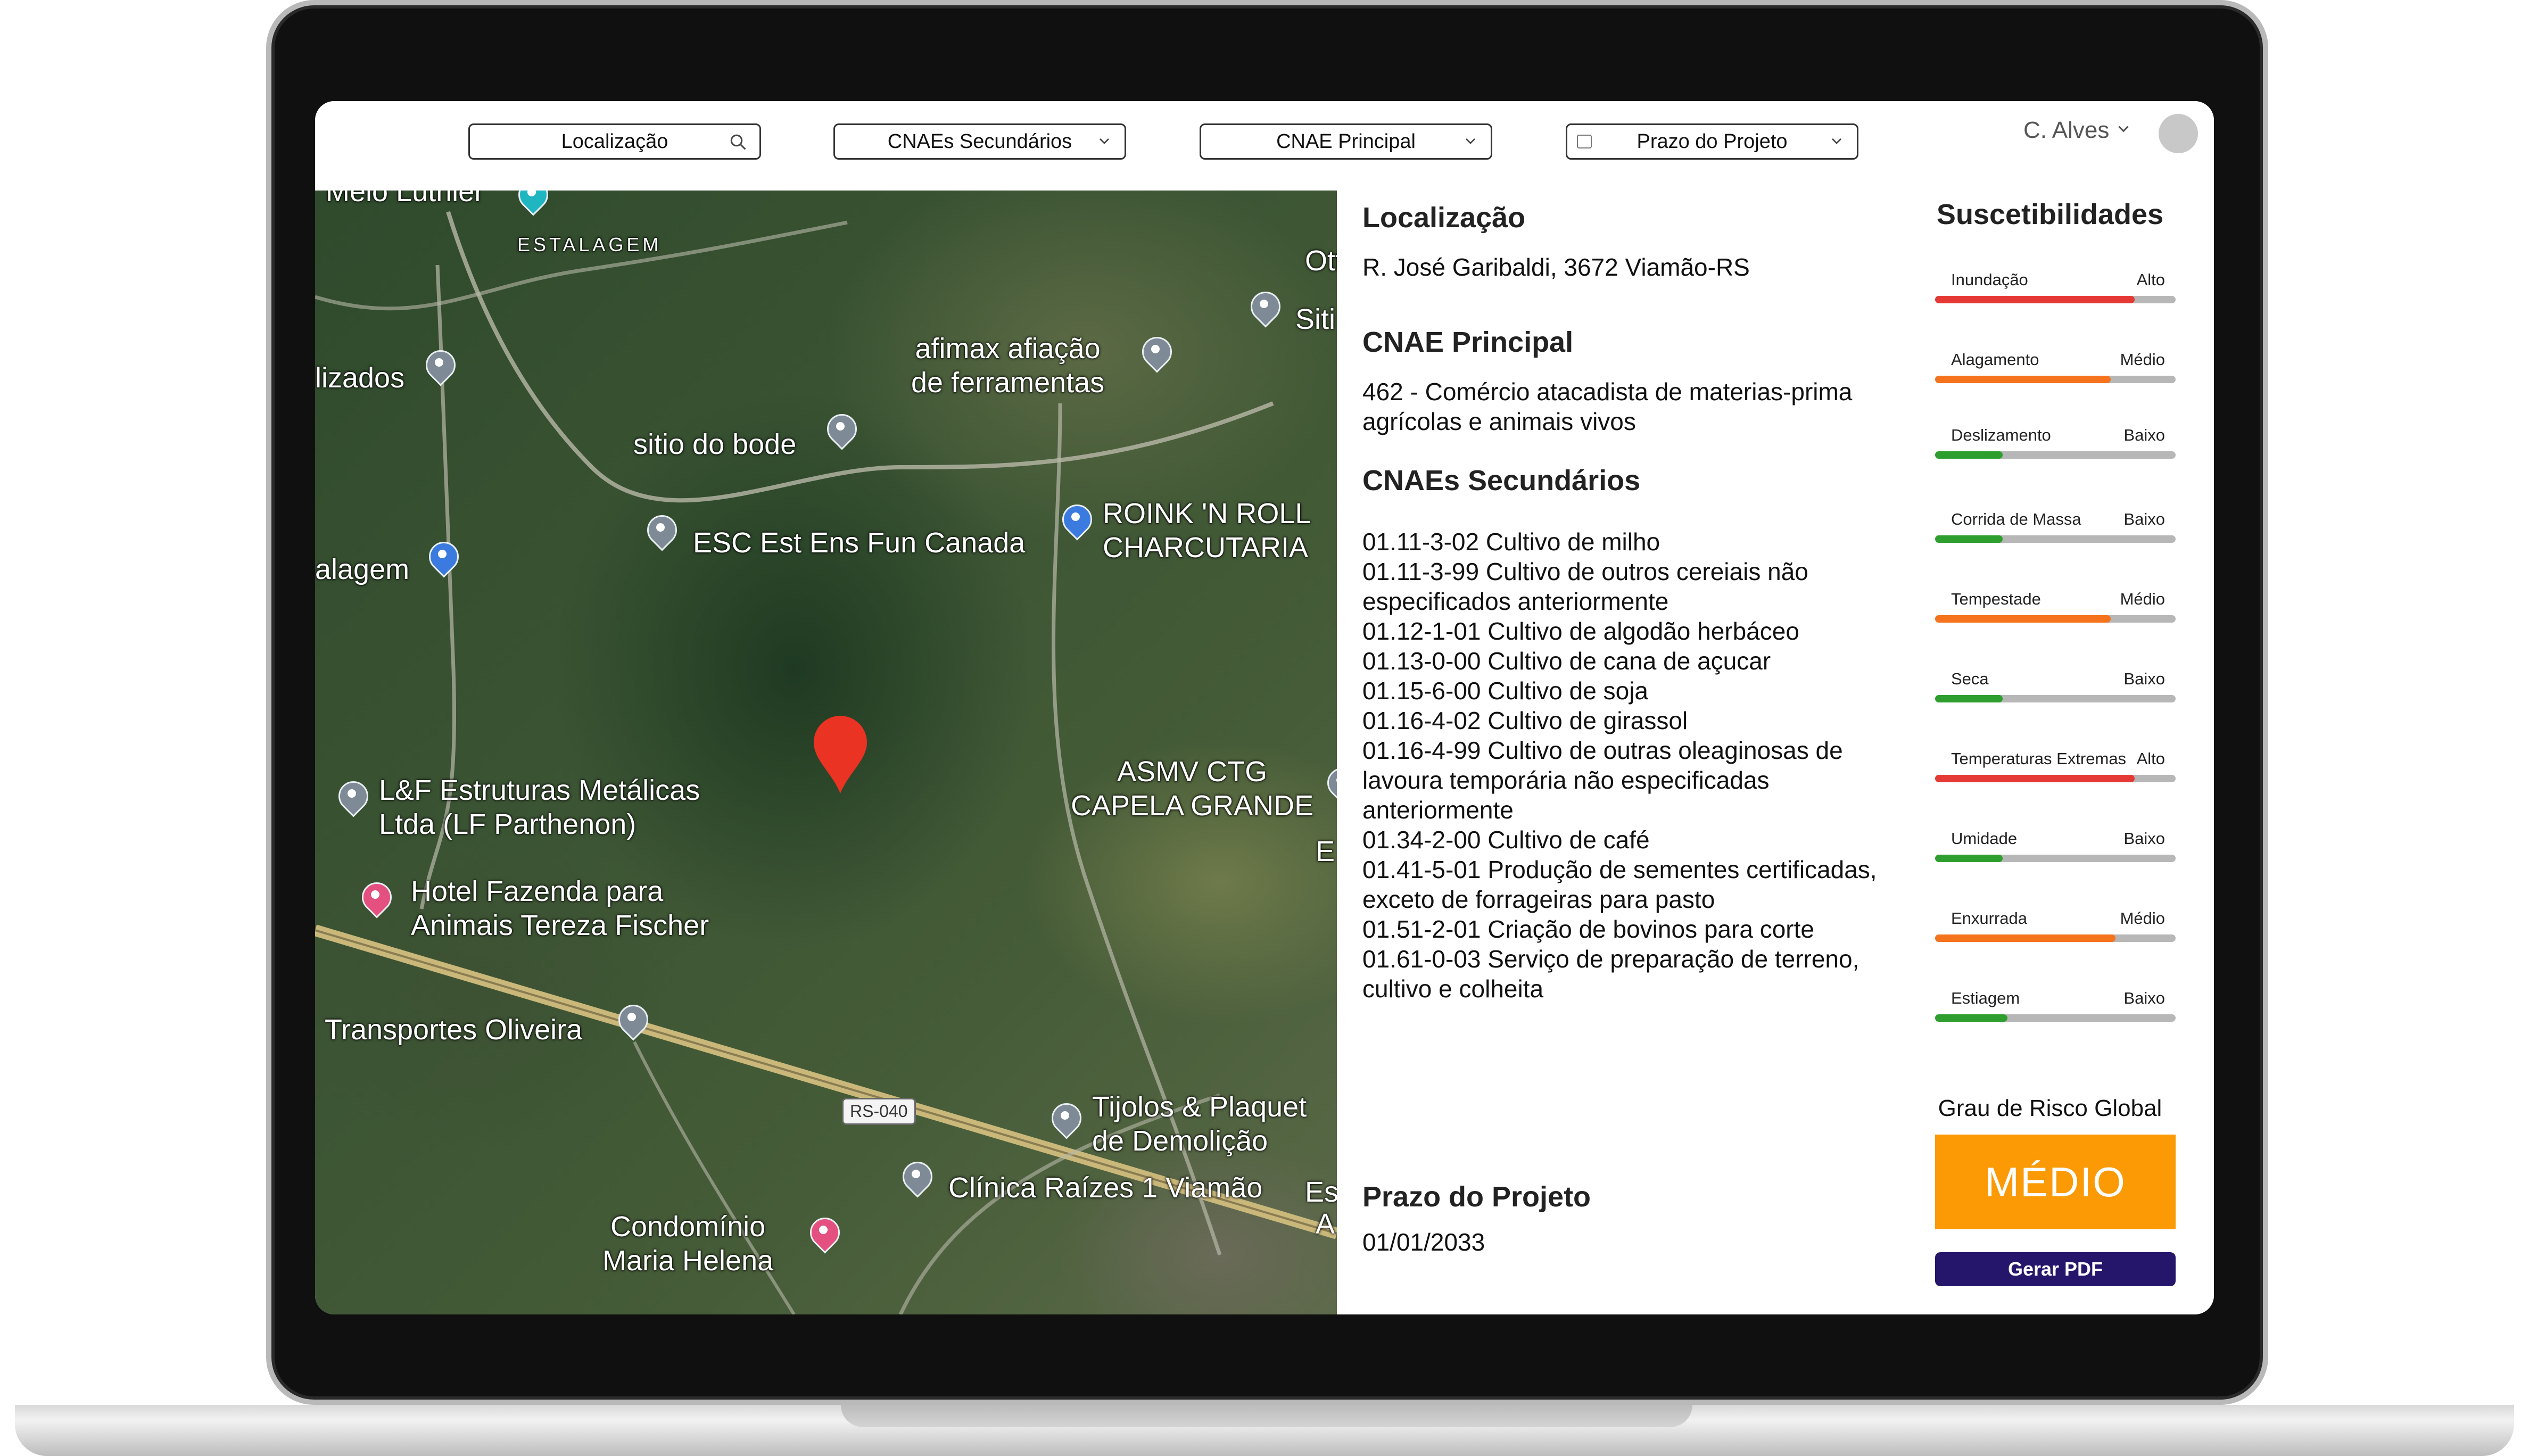  I want to click on primary-cnae-filter: CNAE Principal, so click(1346, 141).